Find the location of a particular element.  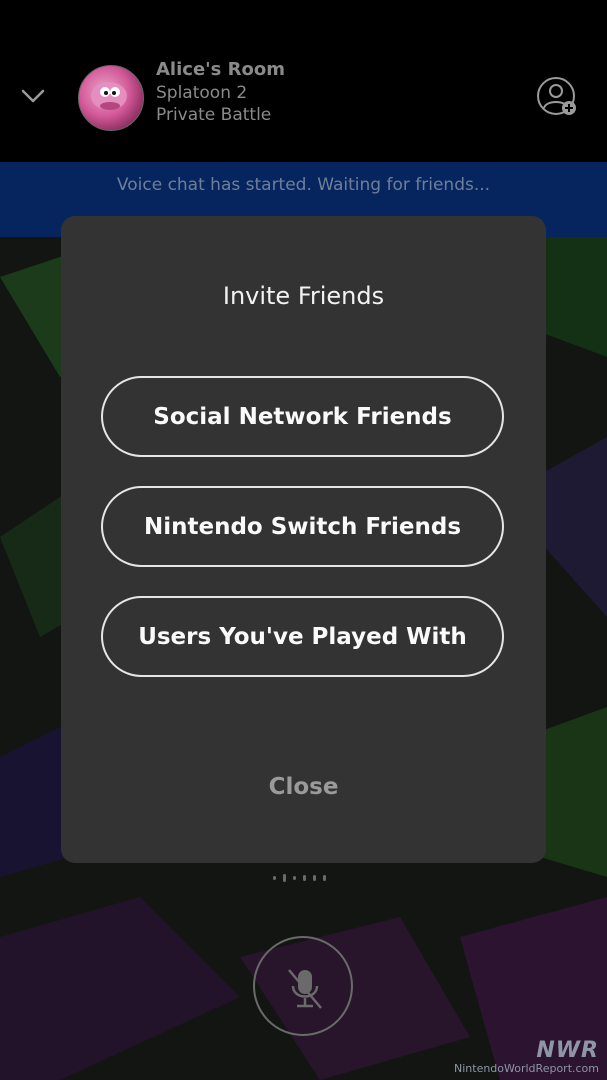

add-user-icon is located at coordinates (557, 97).